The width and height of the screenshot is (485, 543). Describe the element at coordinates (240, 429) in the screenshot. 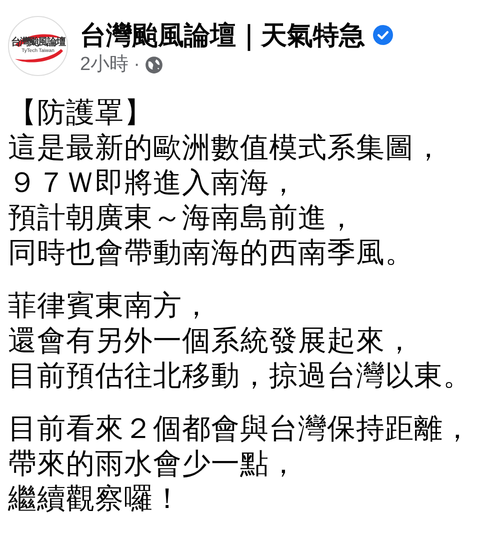

I see `post-text-line: 目前看來２個都會與台灣保持距離，` at that location.